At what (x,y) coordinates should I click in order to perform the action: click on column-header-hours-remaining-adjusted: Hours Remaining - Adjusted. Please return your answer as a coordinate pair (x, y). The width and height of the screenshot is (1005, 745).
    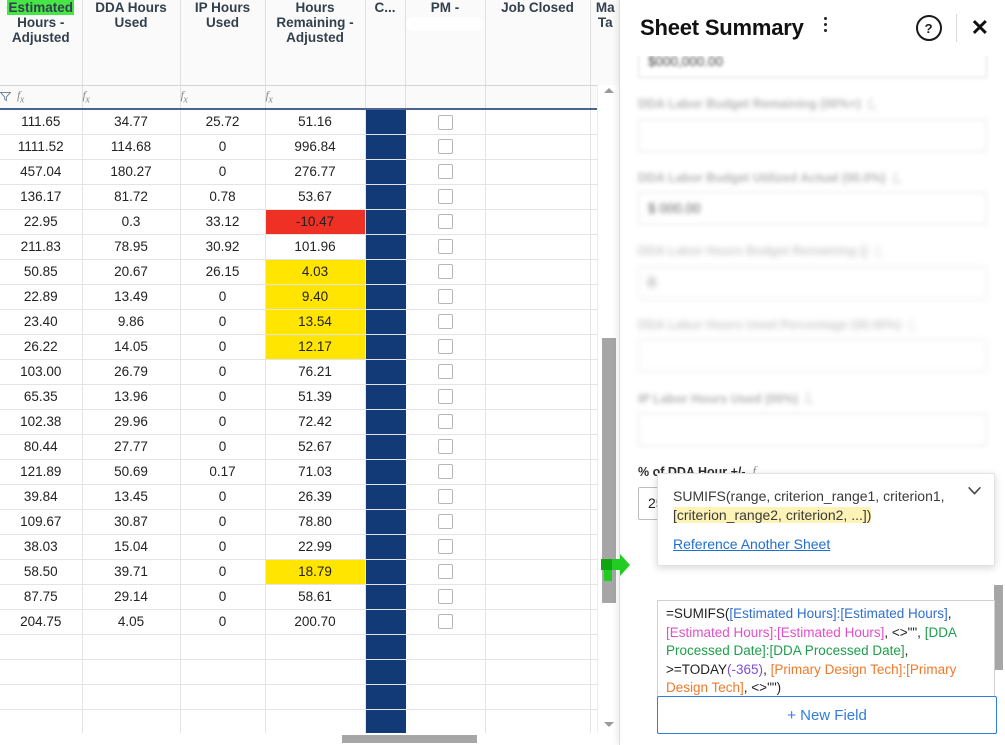
    Looking at the image, I should click on (315, 43).